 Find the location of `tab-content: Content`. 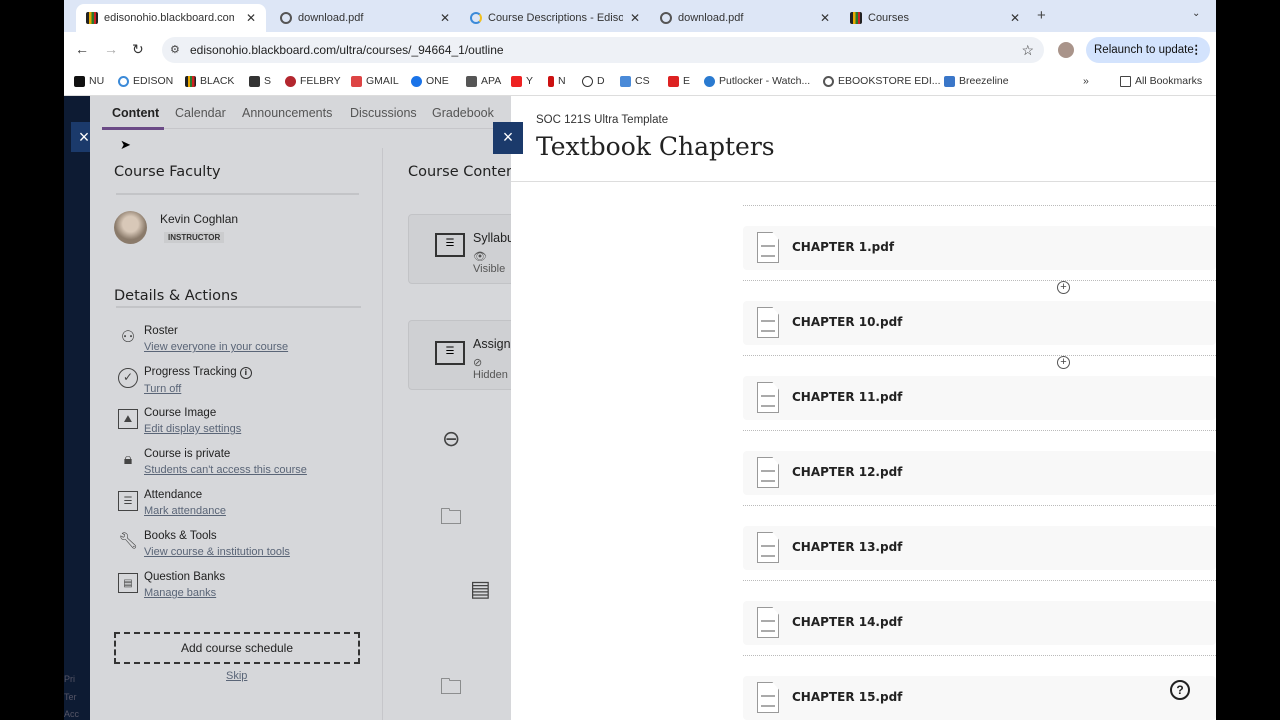

tab-content: Content is located at coordinates (135, 113).